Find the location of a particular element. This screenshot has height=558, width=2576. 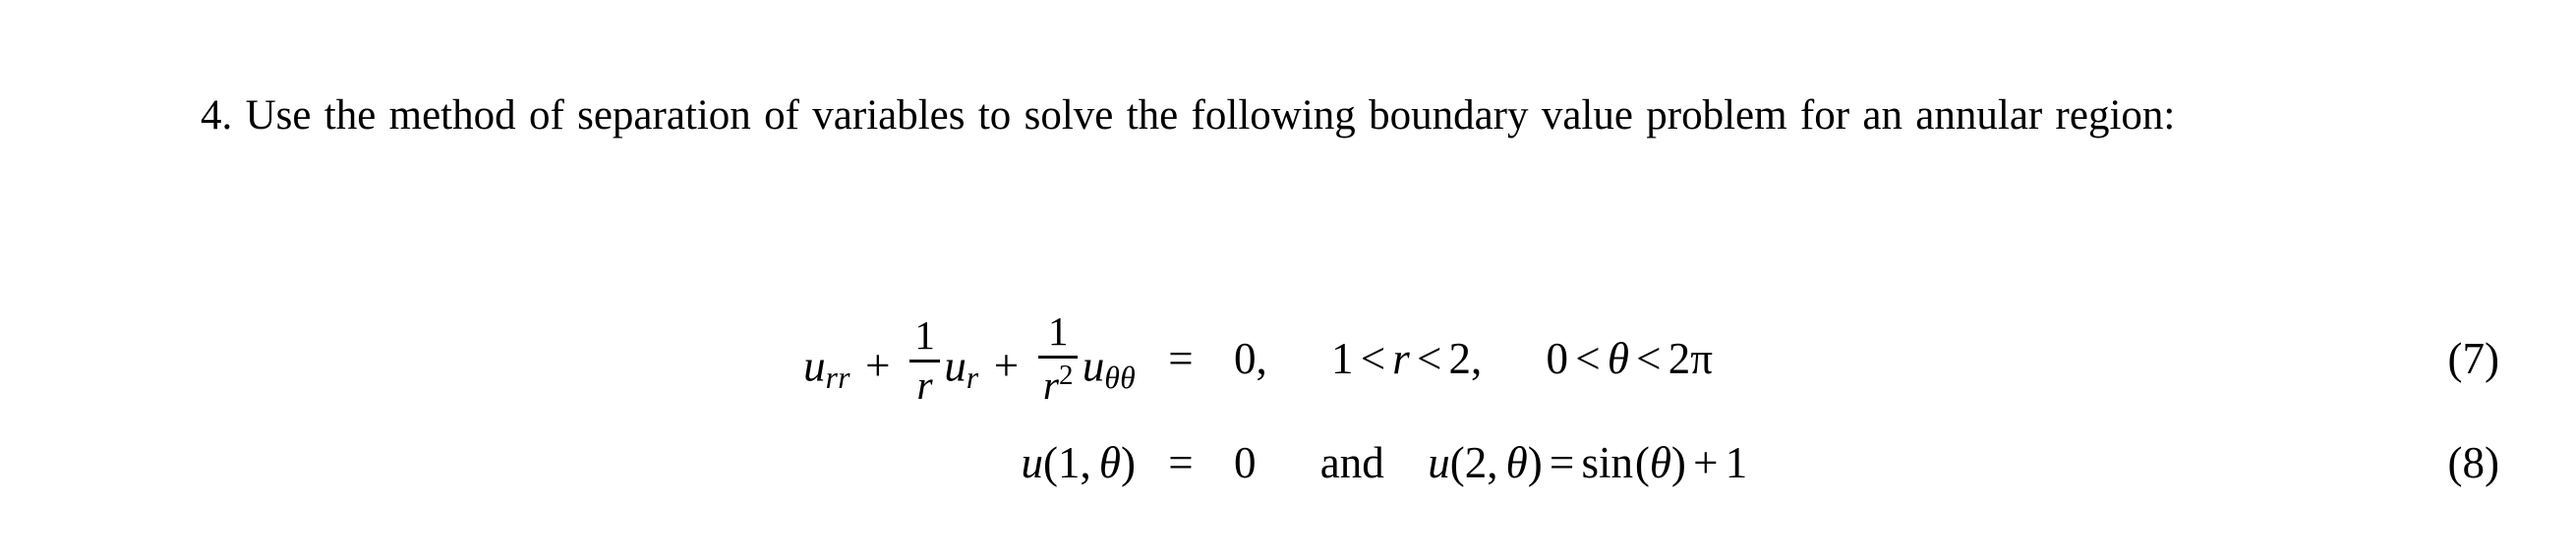

equation-tag-8: (8) is located at coordinates (2473, 463).